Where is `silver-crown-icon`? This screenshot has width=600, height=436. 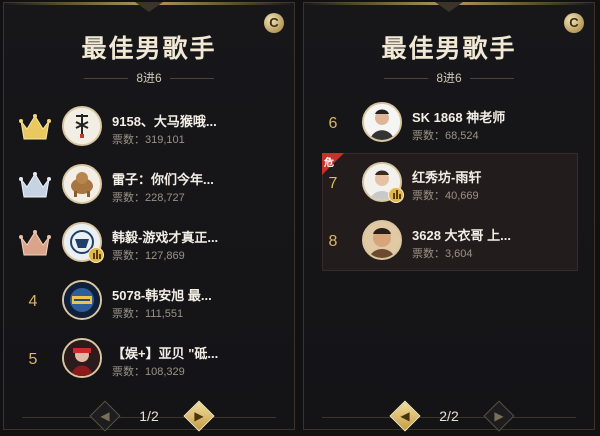
silver-crown-icon is located at coordinates (35, 185).